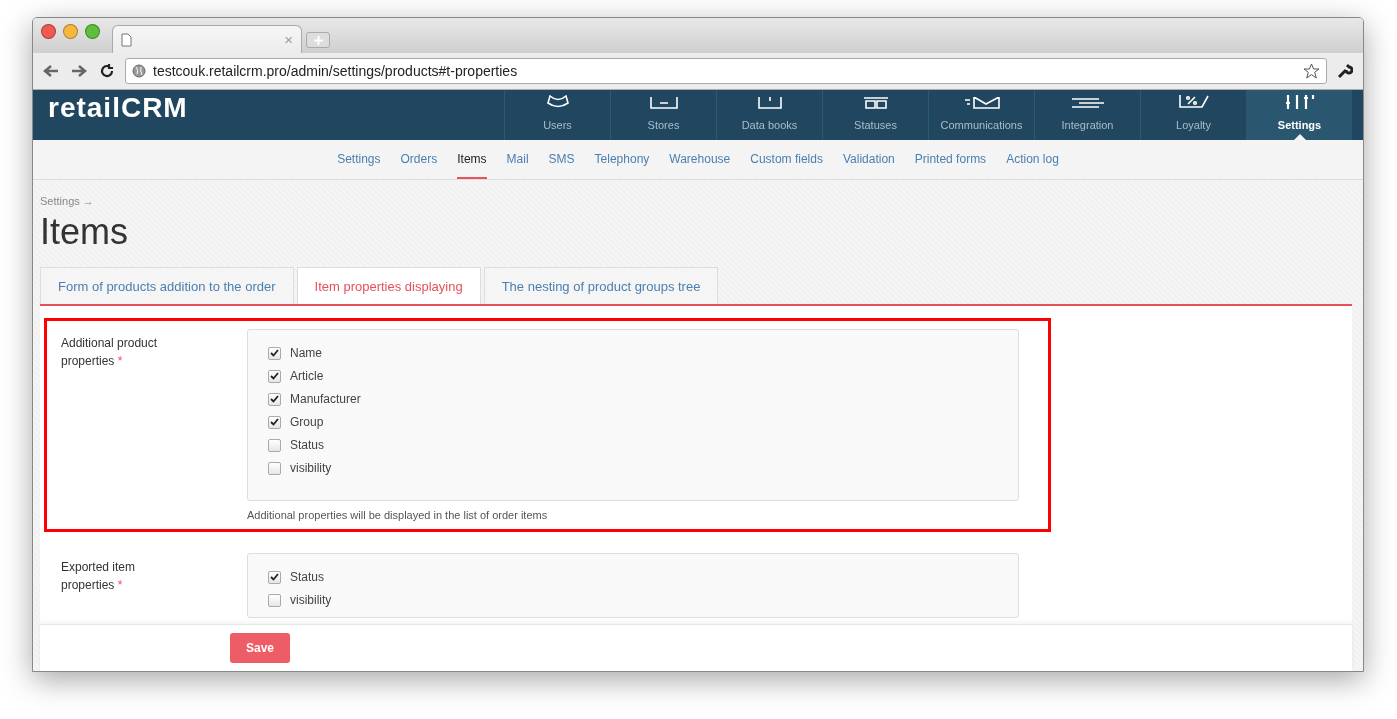 The image size is (1397, 719). I want to click on tab: Item properties displaying, so click(388, 285).